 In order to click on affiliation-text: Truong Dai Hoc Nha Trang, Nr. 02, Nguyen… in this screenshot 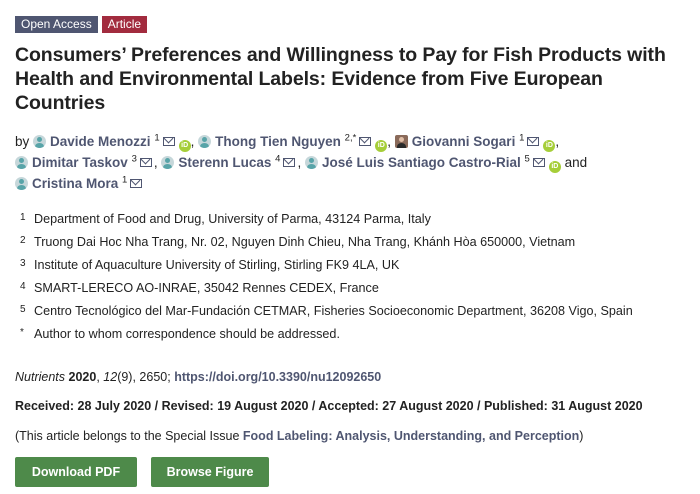, I will do `click(305, 242)`.